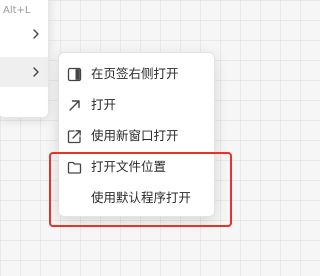  What do you see at coordinates (24, 34) in the screenshot?
I see `parent-menu-item` at bounding box center [24, 34].